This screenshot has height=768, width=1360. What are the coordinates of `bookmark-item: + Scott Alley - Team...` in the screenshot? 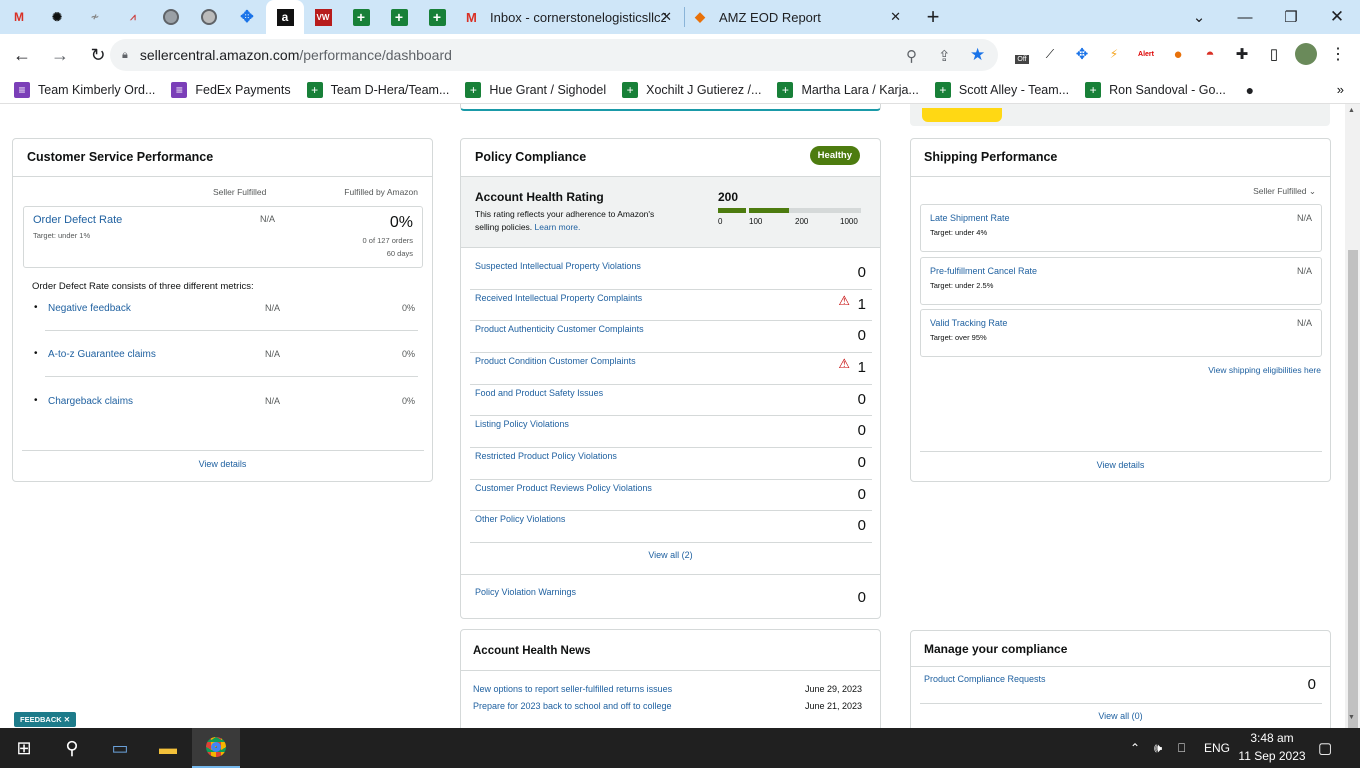 It's located at (1001, 89).